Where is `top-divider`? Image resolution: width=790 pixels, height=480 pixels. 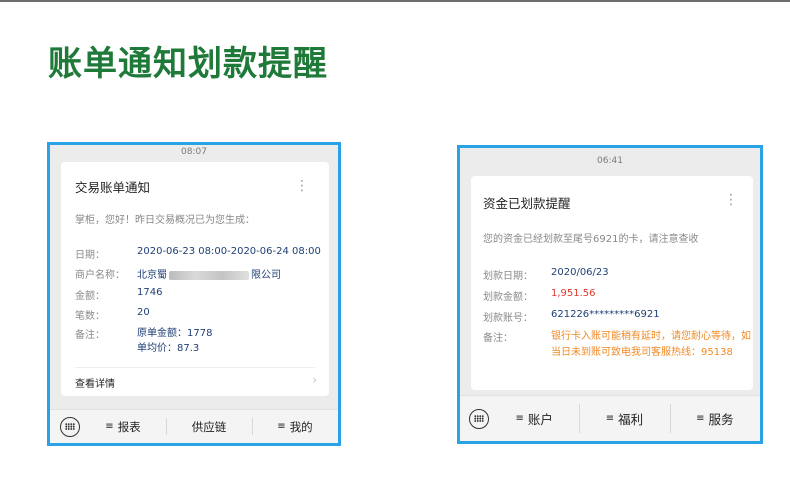 top-divider is located at coordinates (395, 1).